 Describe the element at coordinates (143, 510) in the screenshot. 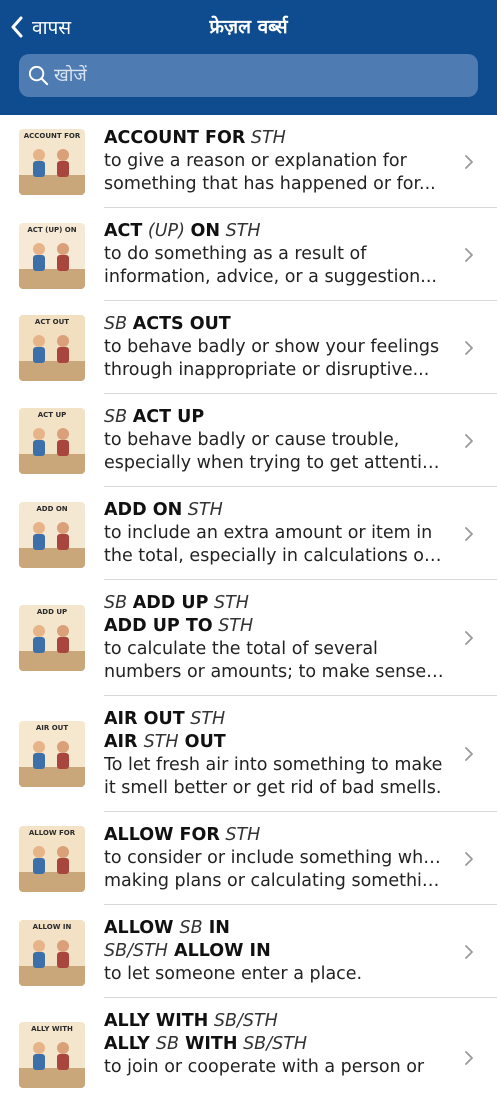

I see `headword-verb: ADD ON` at that location.